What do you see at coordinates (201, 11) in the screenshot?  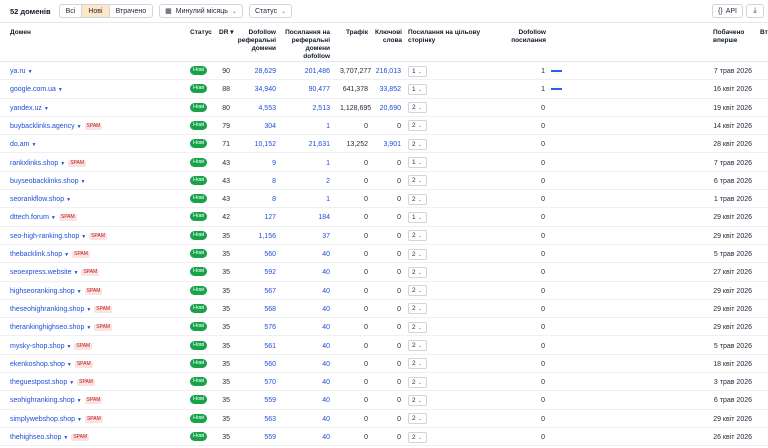 I see `period-dropdown: ▦ Минулий місяць ⌄` at bounding box center [201, 11].